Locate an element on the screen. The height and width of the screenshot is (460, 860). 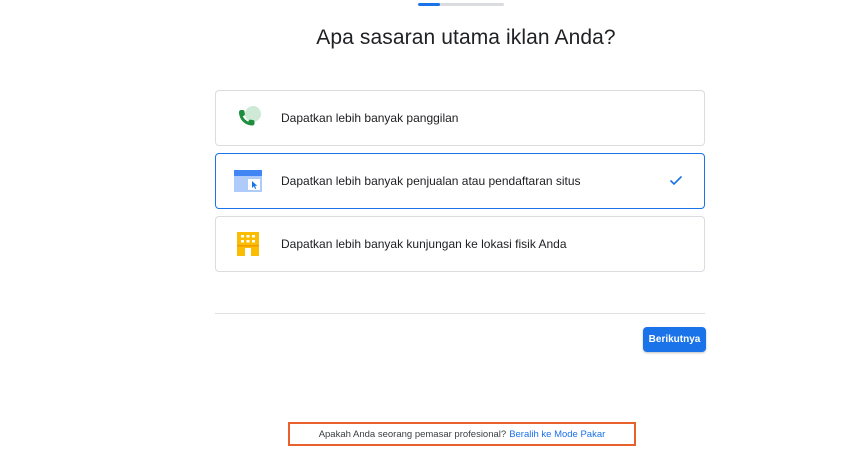
expert-mode-link: Beralih ke Mode Pakar is located at coordinates (557, 434).